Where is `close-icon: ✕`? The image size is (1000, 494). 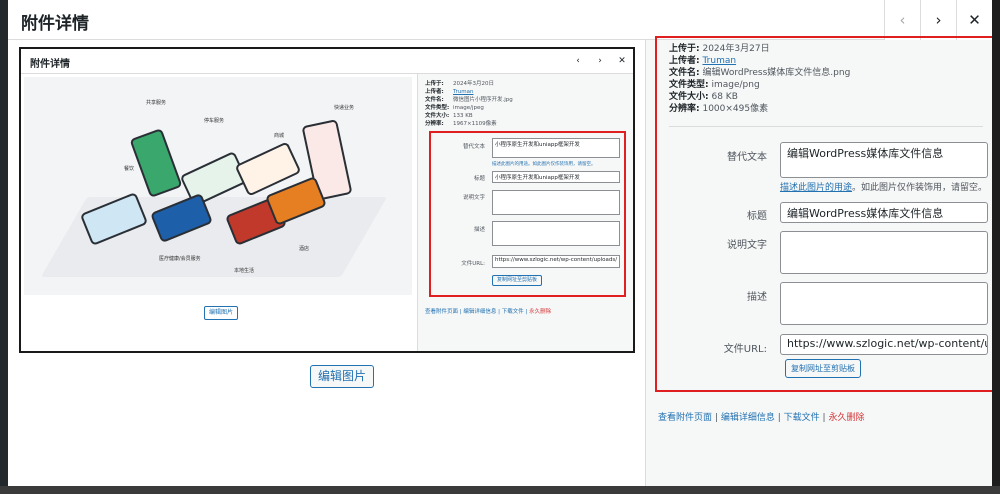
close-icon: ✕ is located at coordinates (974, 20).